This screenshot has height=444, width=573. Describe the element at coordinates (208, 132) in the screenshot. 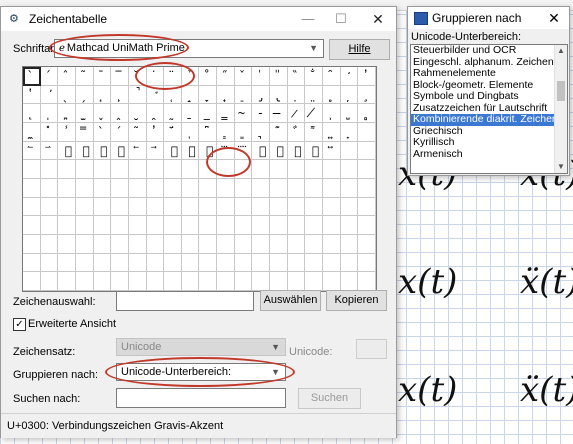

I see `character-cell: ͆` at that location.